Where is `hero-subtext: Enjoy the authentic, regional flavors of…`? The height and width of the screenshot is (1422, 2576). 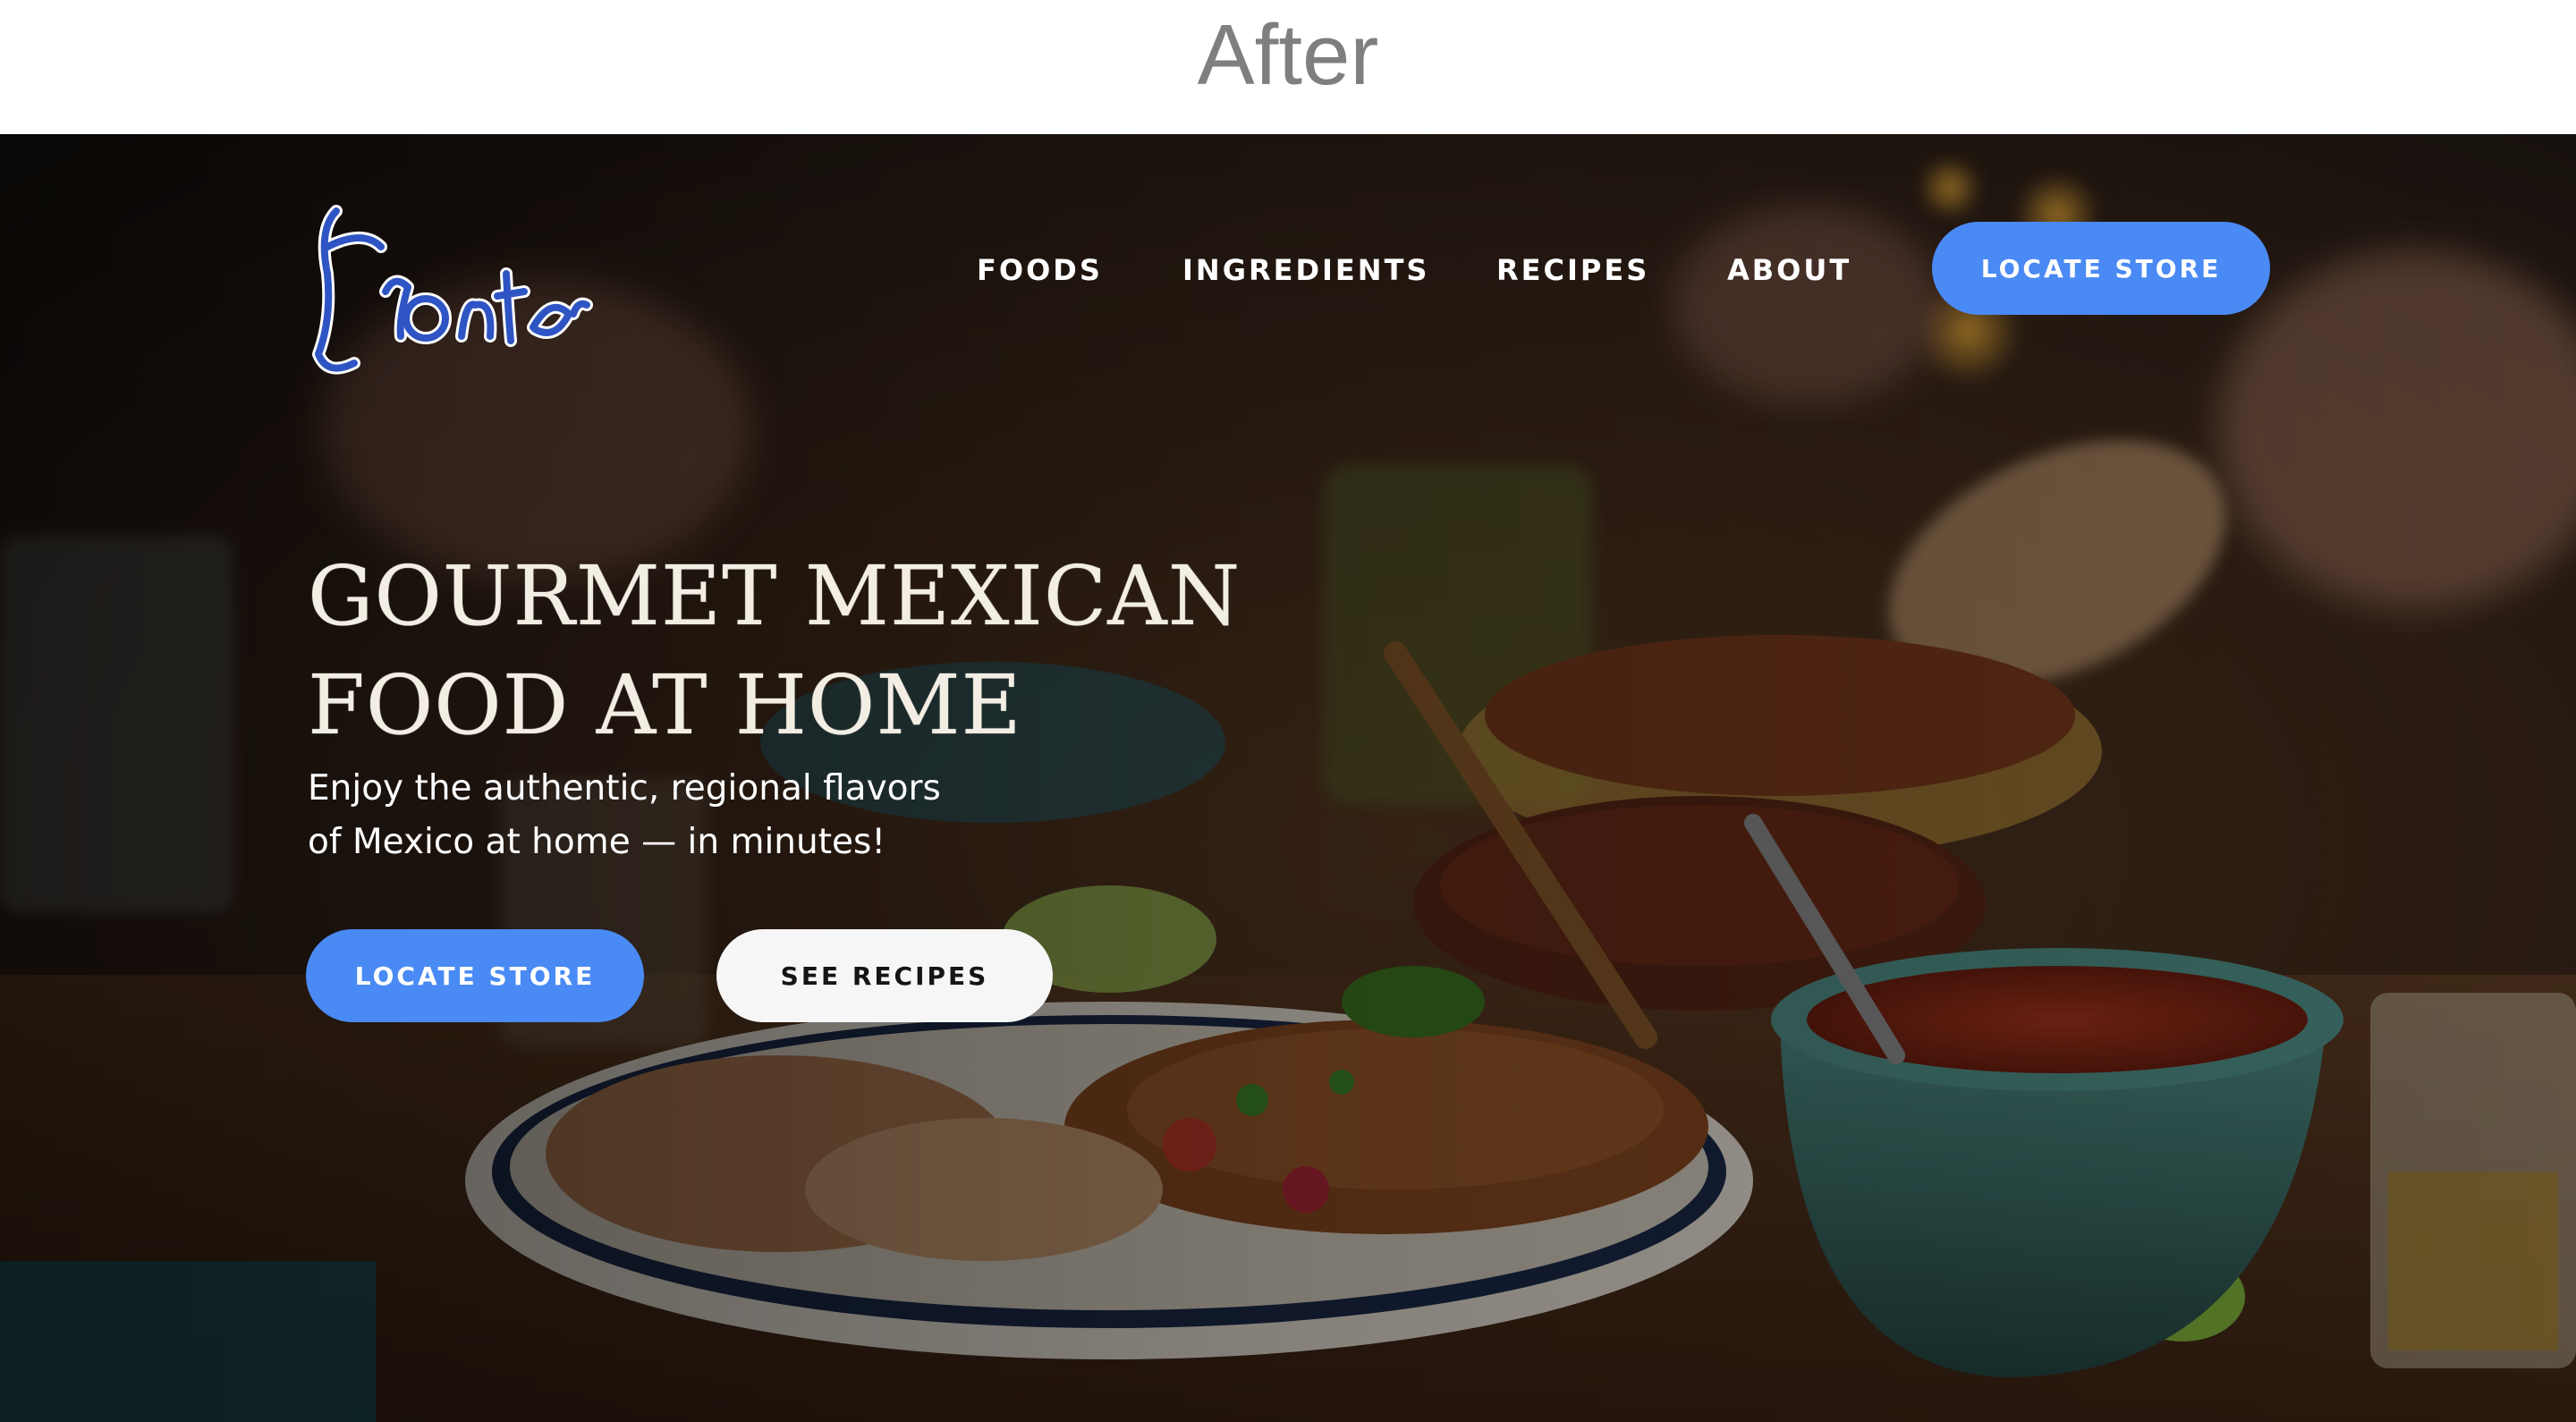 hero-subtext: Enjoy the authentic, regional flavors of… is located at coordinates (665, 815).